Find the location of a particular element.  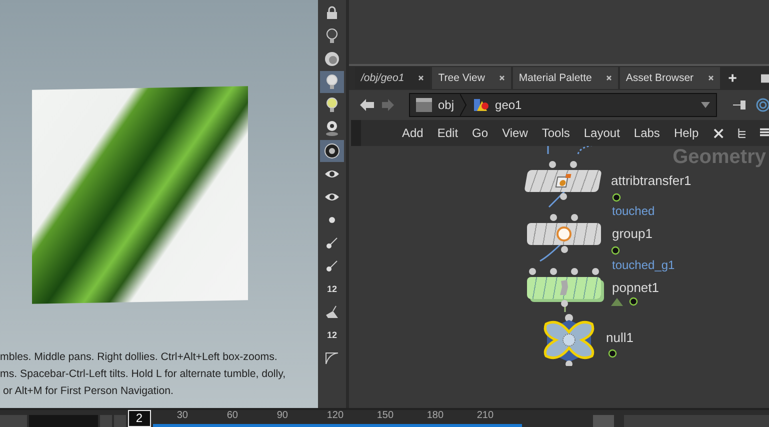

tab-label: Material Palette is located at coordinates (555, 78).